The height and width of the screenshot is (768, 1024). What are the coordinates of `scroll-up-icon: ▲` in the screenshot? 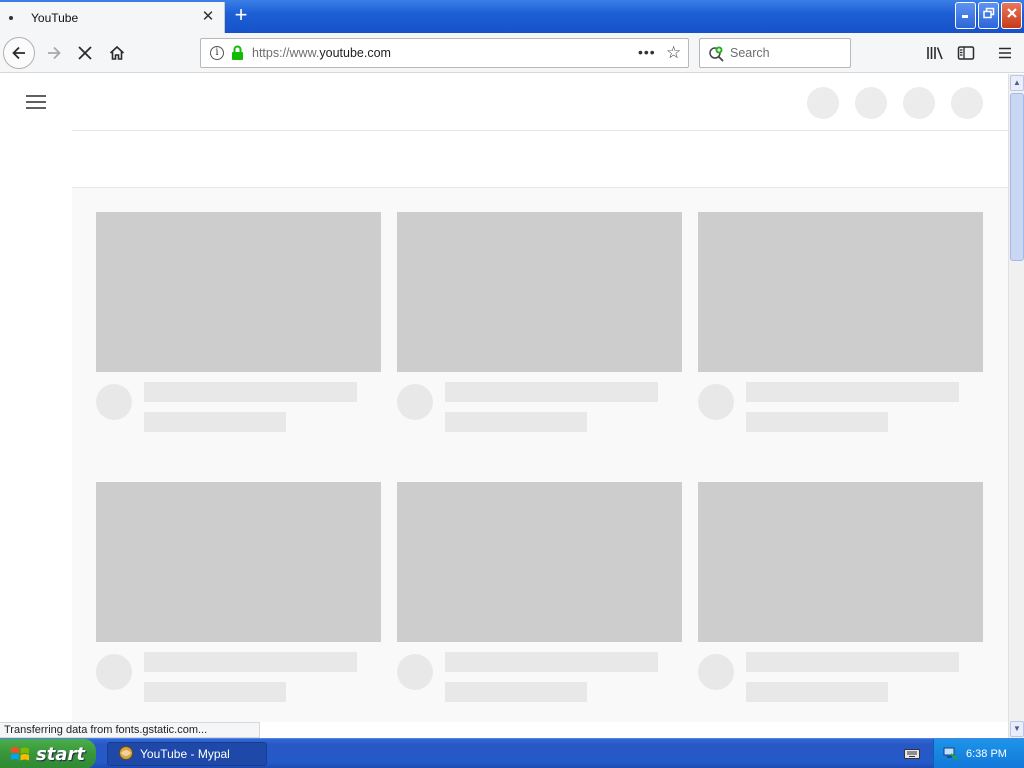 It's located at (1017, 83).